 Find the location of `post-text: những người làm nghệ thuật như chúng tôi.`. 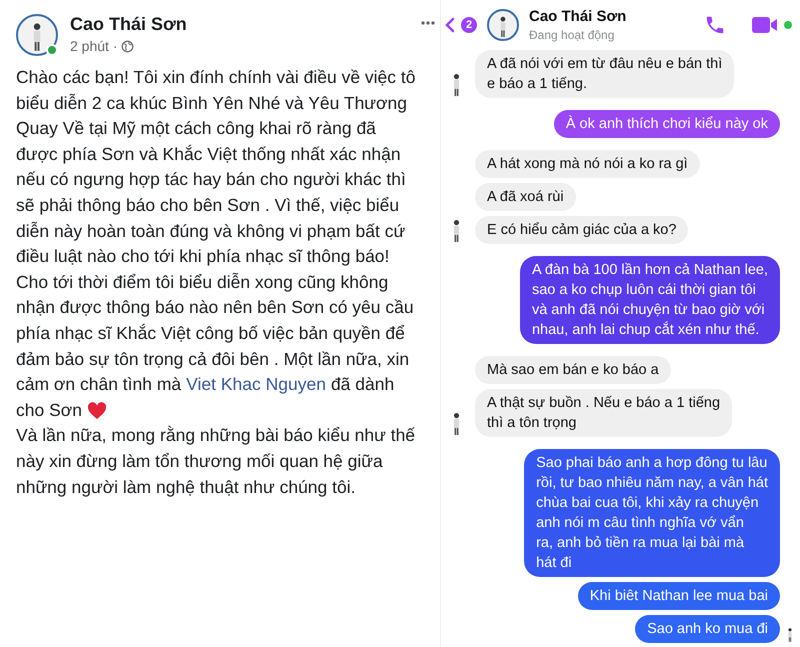

post-text: những người làm nghệ thuật như chúng tôi. is located at coordinates (186, 487).